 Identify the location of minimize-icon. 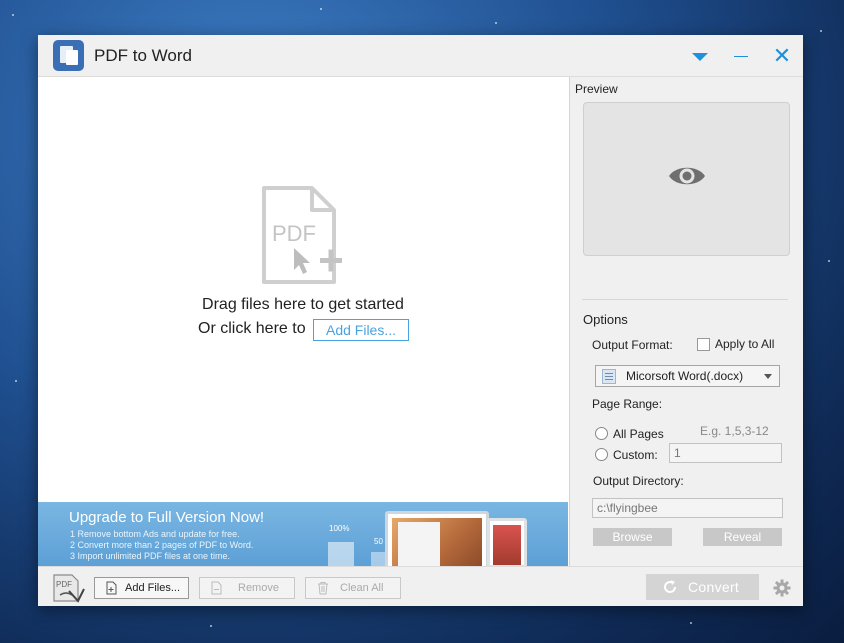
(741, 56).